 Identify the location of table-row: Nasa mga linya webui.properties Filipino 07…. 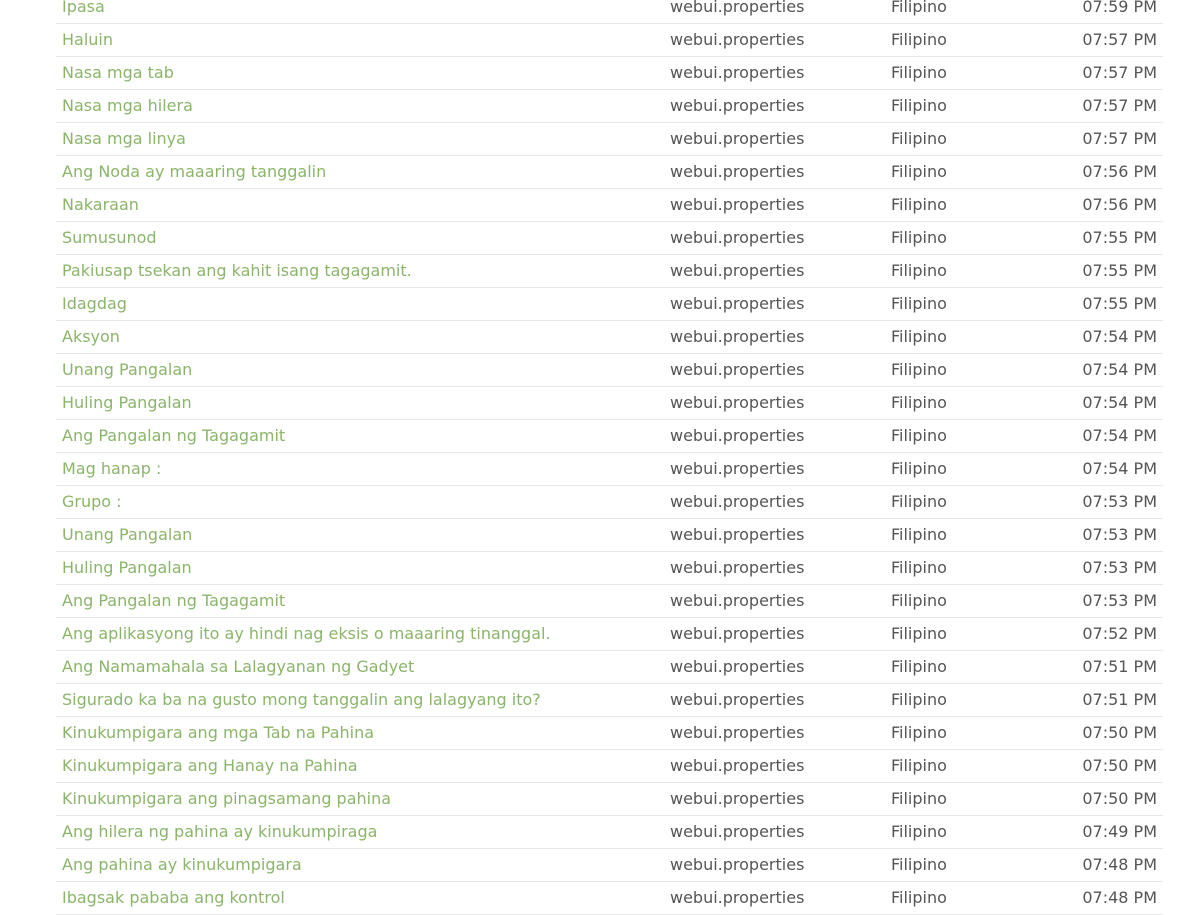
(609, 139).